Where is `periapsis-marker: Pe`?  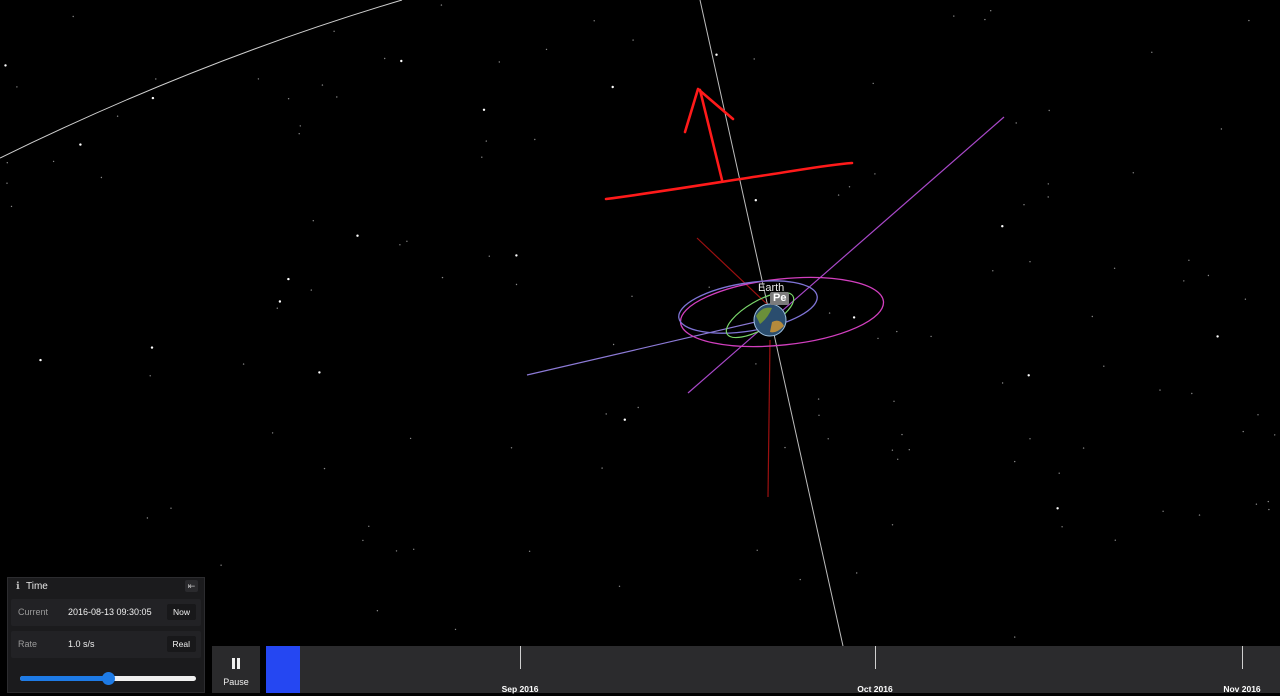
periapsis-marker: Pe is located at coordinates (780, 298).